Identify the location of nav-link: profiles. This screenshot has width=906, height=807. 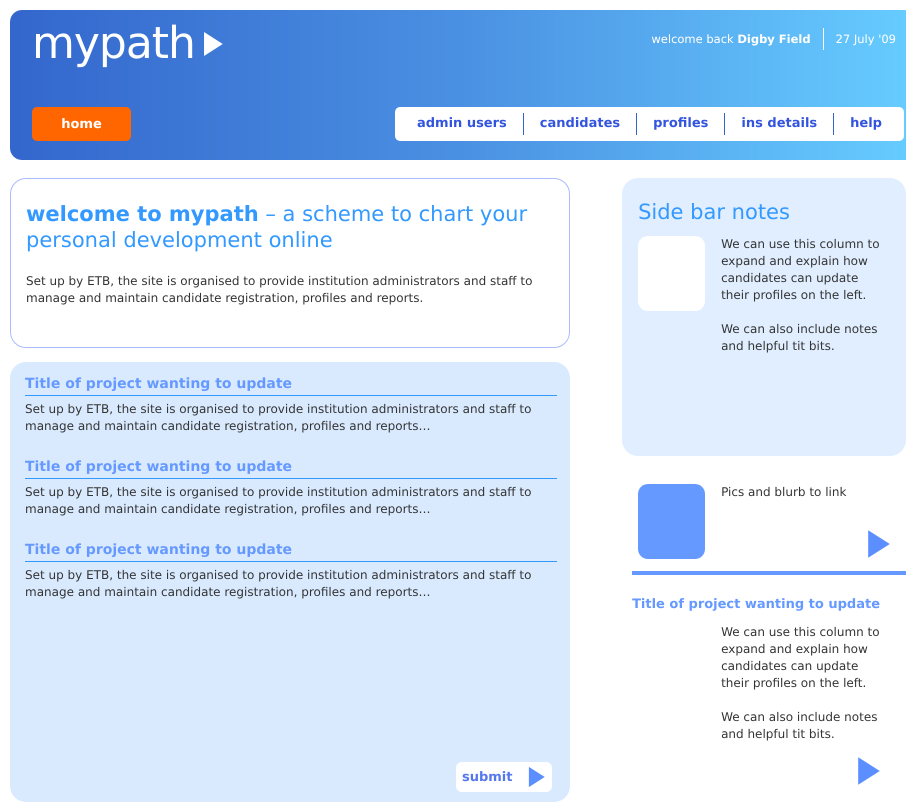
(680, 124).